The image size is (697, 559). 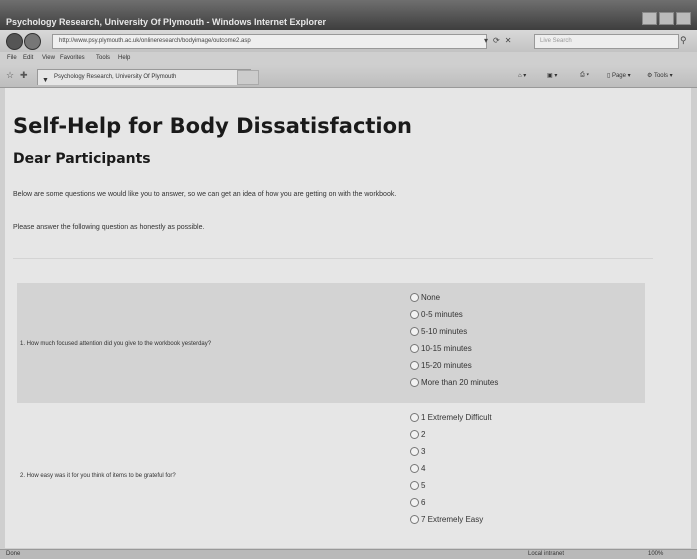 What do you see at coordinates (552, 75) in the screenshot?
I see `feeds-icon: ▣ ▾` at bounding box center [552, 75].